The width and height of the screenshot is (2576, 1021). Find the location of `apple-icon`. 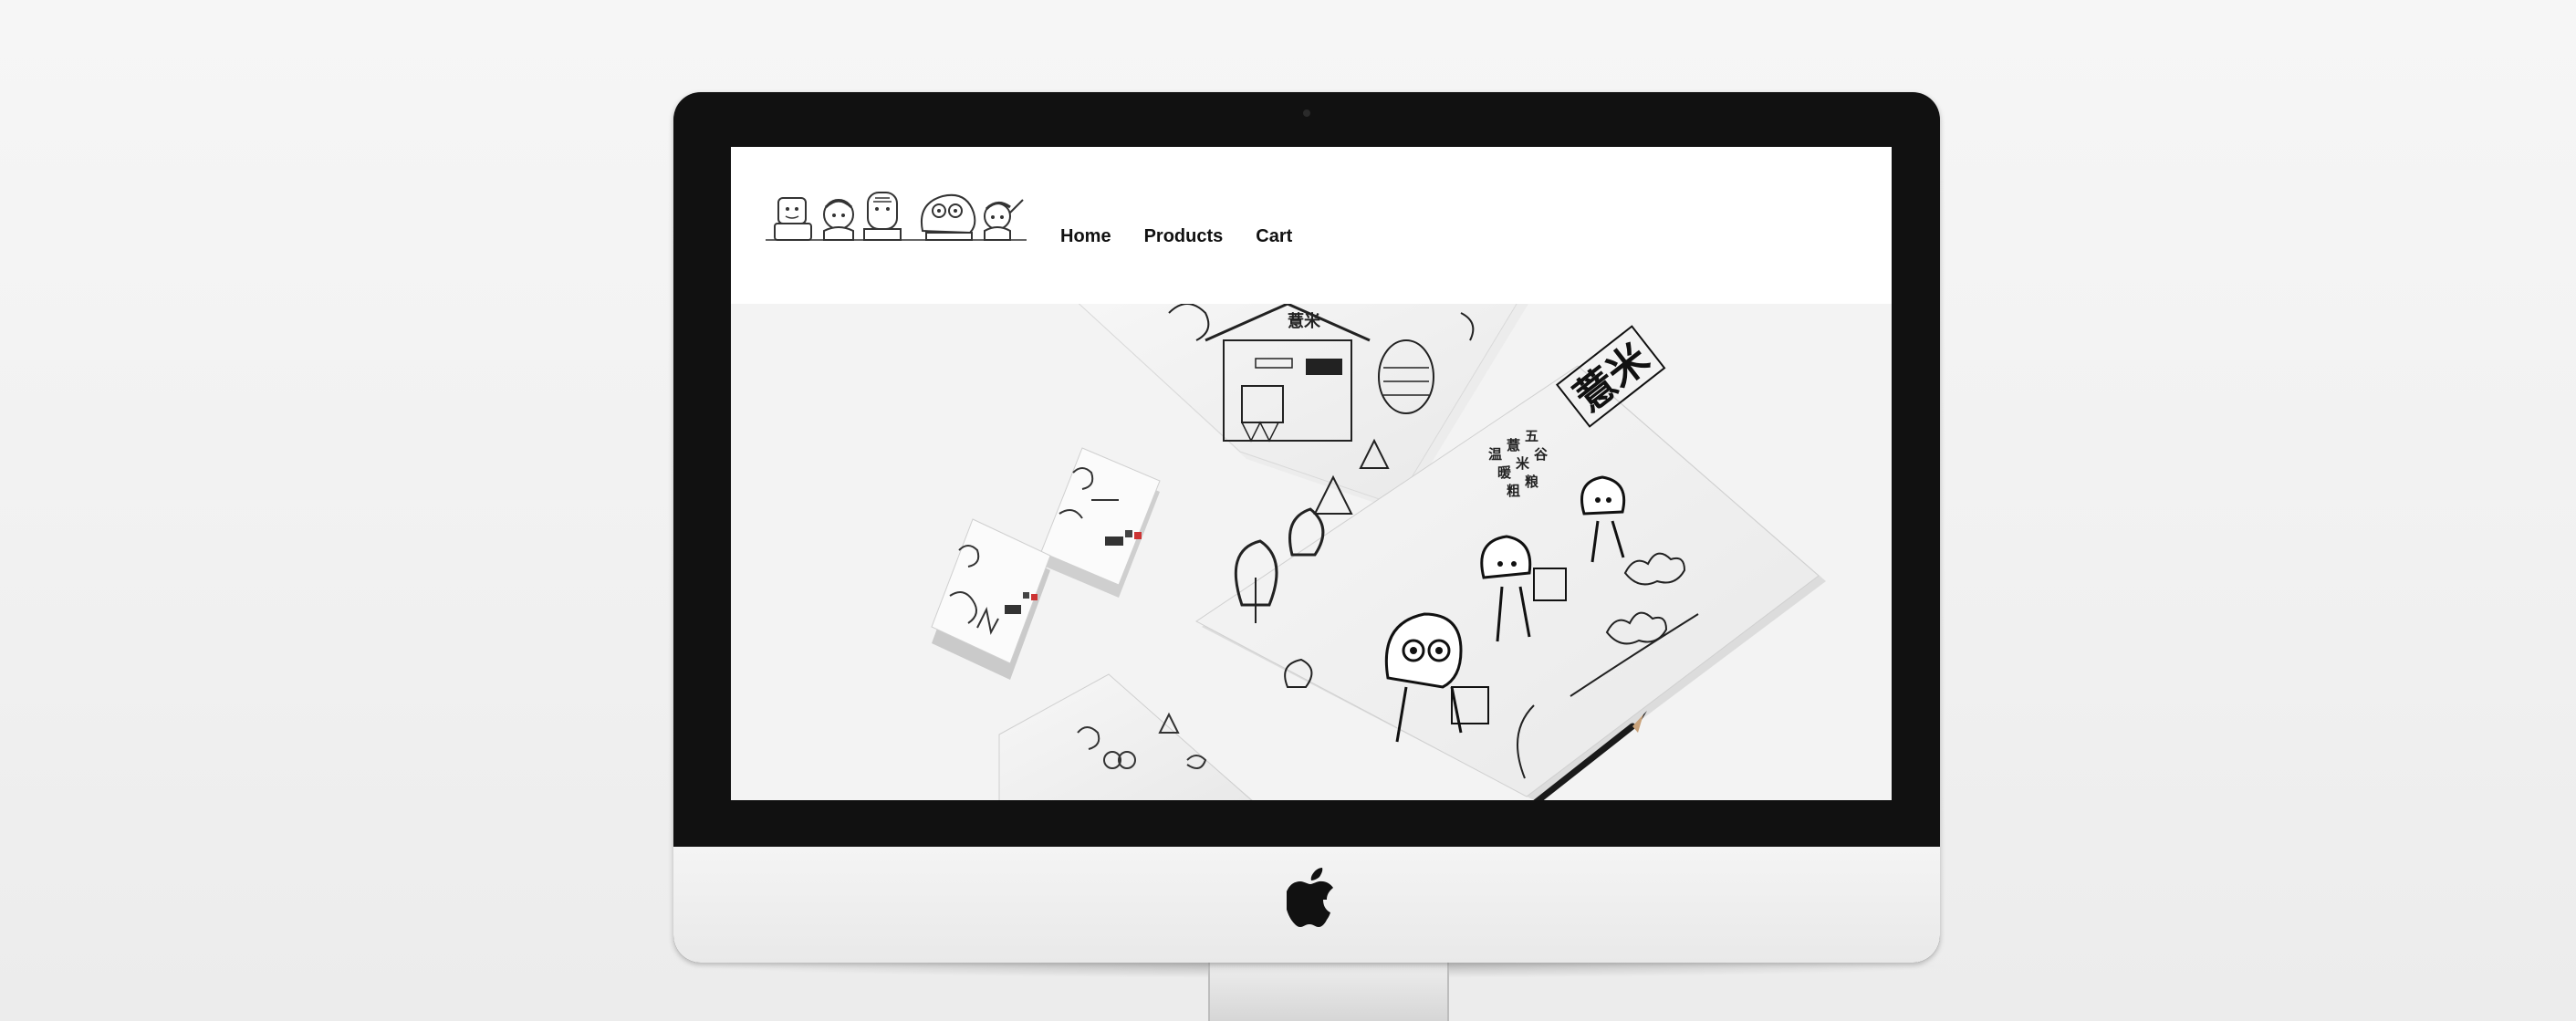

apple-icon is located at coordinates (1310, 897).